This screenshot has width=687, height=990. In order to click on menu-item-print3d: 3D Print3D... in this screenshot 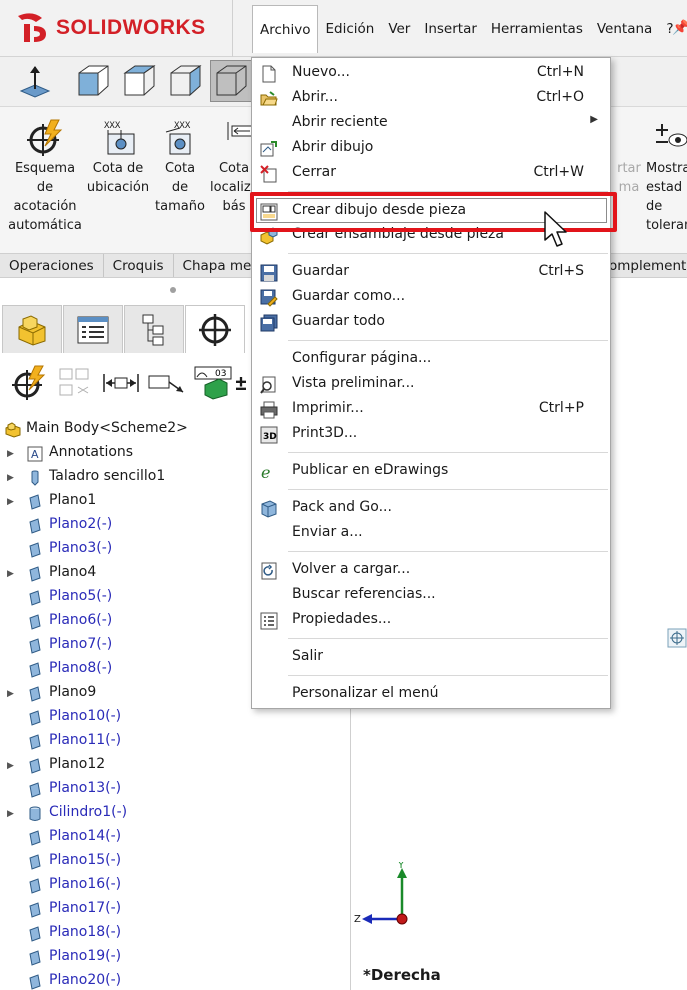, I will do `click(431, 434)`.